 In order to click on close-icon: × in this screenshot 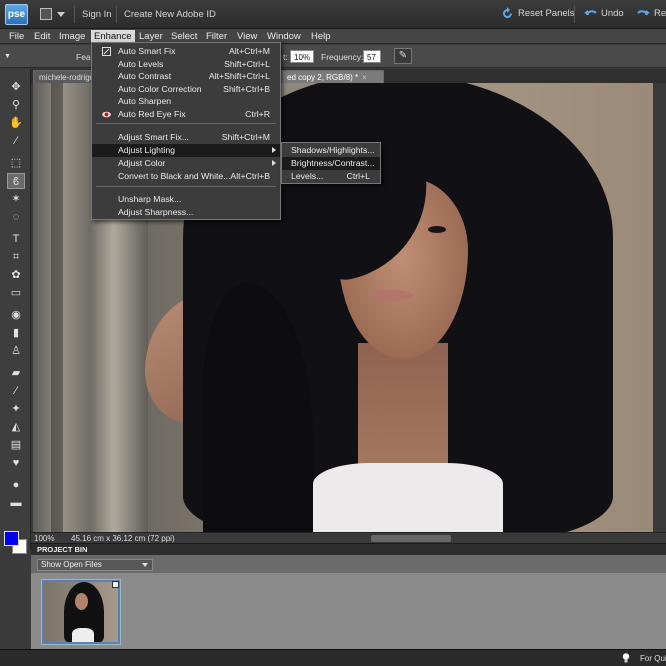, I will do `click(364, 77)`.